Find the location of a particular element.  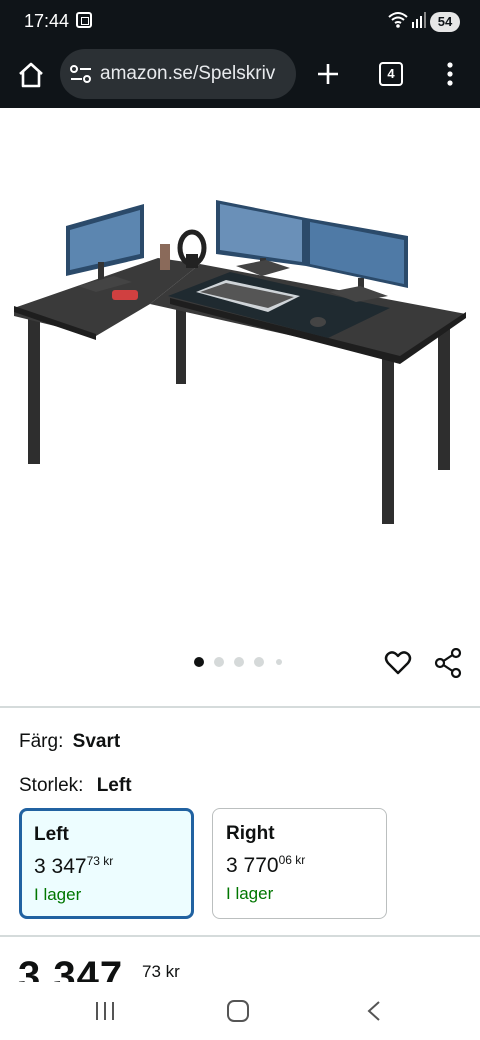

site-settings-icon is located at coordinates (81, 74).